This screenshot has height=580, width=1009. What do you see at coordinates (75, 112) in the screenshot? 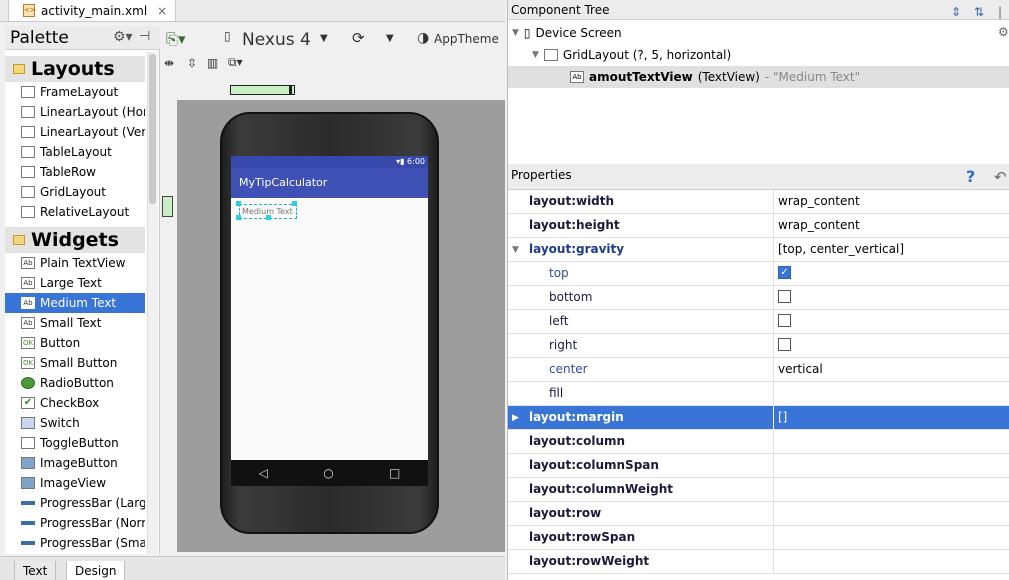
I see `palette-item-linearlayout-horizontal: LinearLayout (Horizontal)` at bounding box center [75, 112].